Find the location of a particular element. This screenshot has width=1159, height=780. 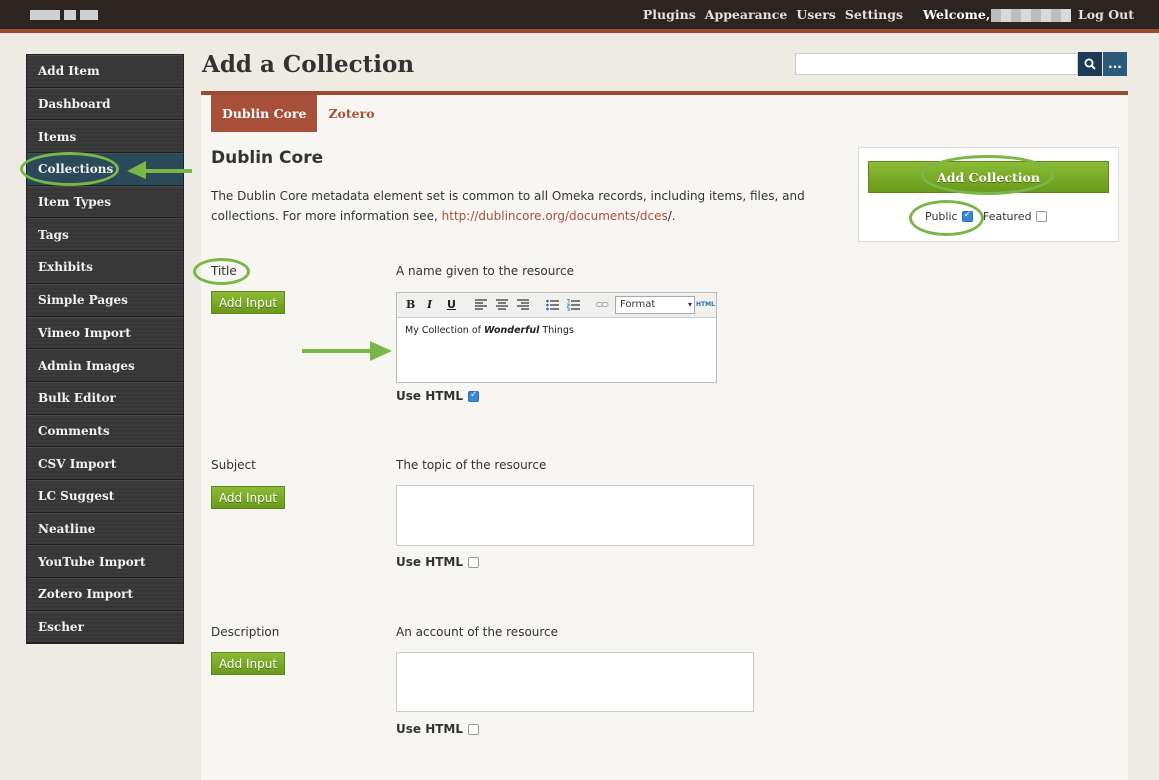

sidebar-item-label: Collections is located at coordinates (76, 169).